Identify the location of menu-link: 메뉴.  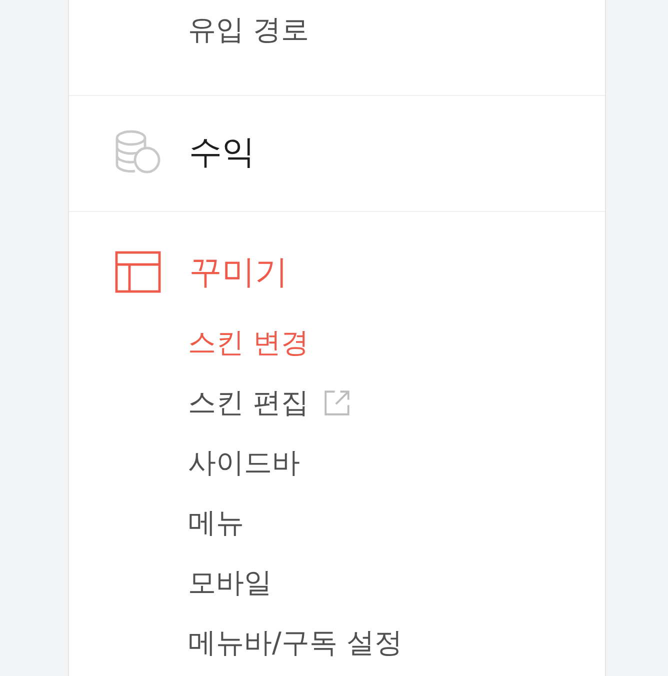
(216, 523).